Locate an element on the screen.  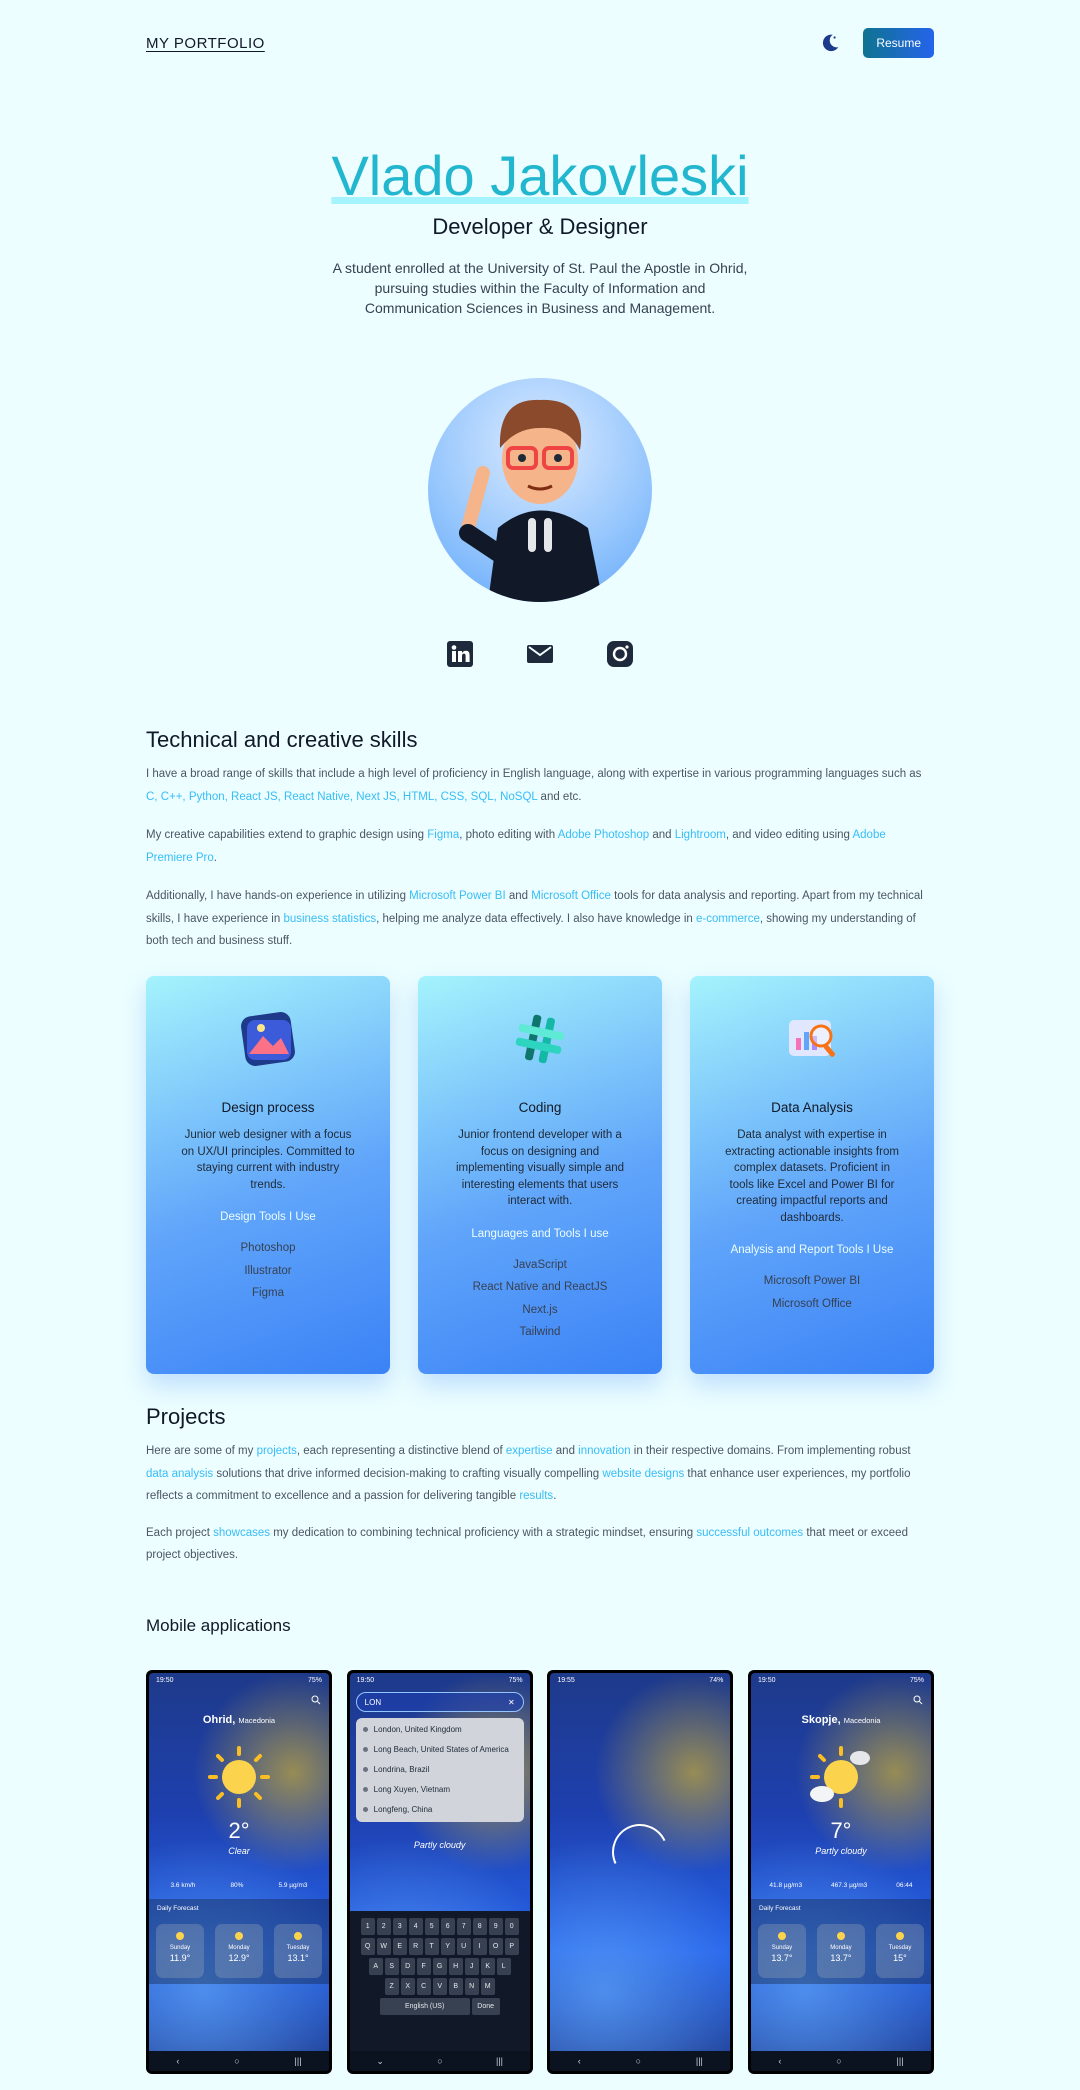
statistics-highlight: business statistics is located at coordinates (330, 918).